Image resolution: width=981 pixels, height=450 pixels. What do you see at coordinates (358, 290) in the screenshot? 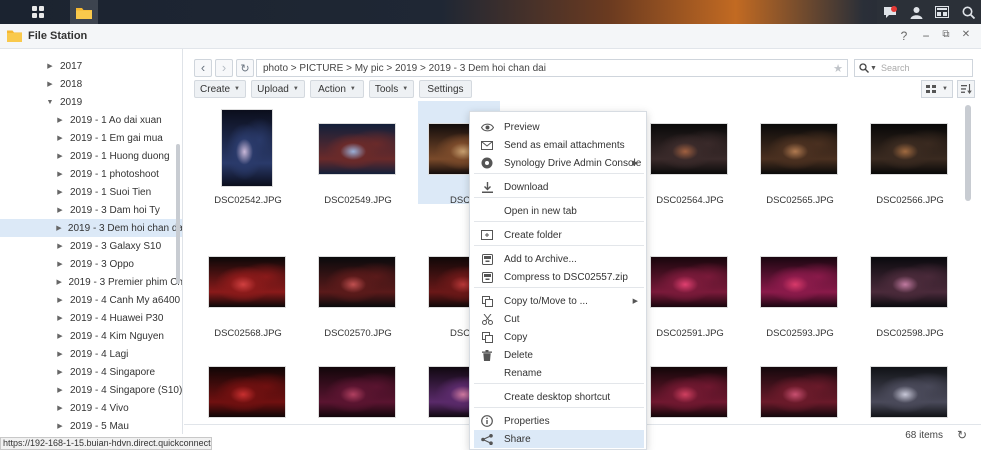
I see `file-item: DSC02570.JPG` at bounding box center [358, 290].